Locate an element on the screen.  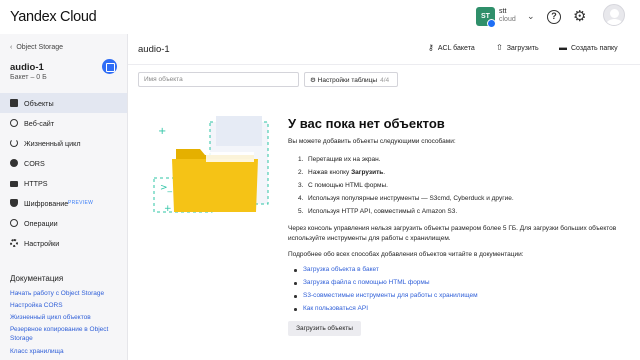
globe-icon is located at coordinates (14, 123).